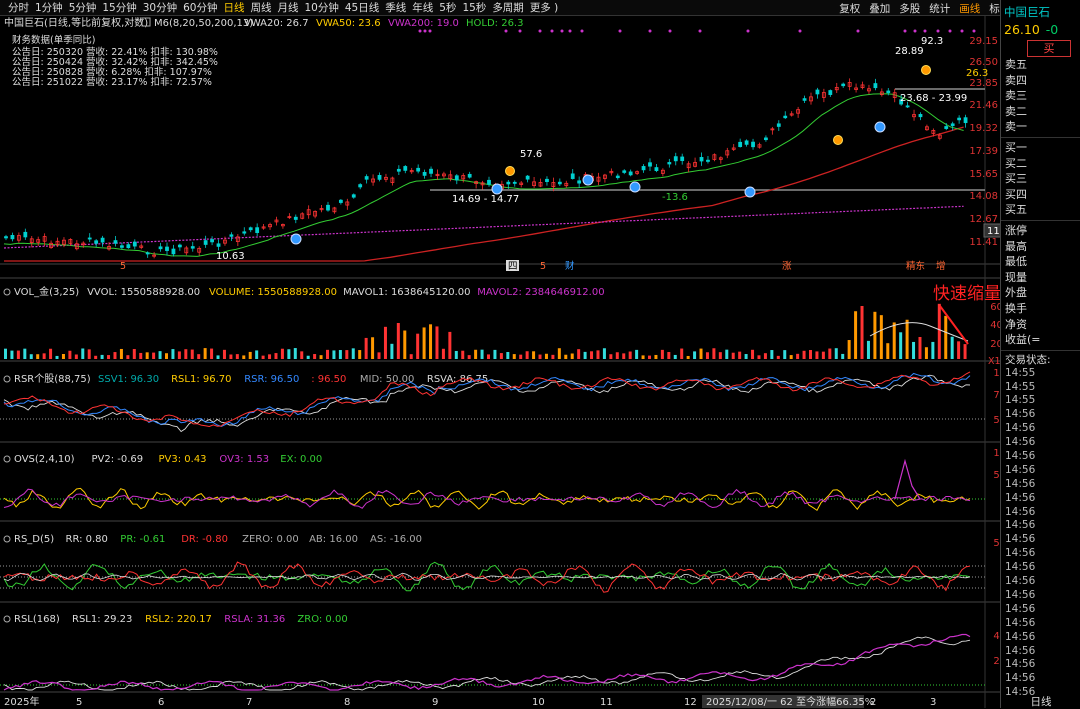 Image resolution: width=1080 pixels, height=709 pixels. I want to click on ask-level-0: 卖五, so click(1040, 65).